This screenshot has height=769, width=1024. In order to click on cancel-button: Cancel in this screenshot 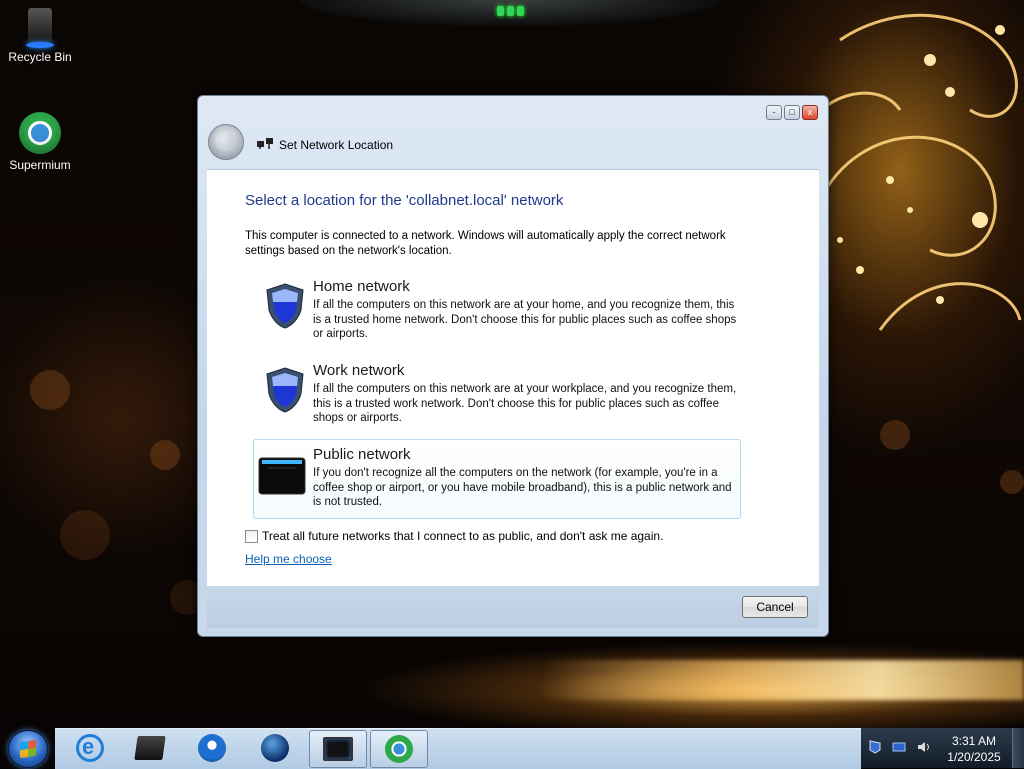, I will do `click(775, 607)`.